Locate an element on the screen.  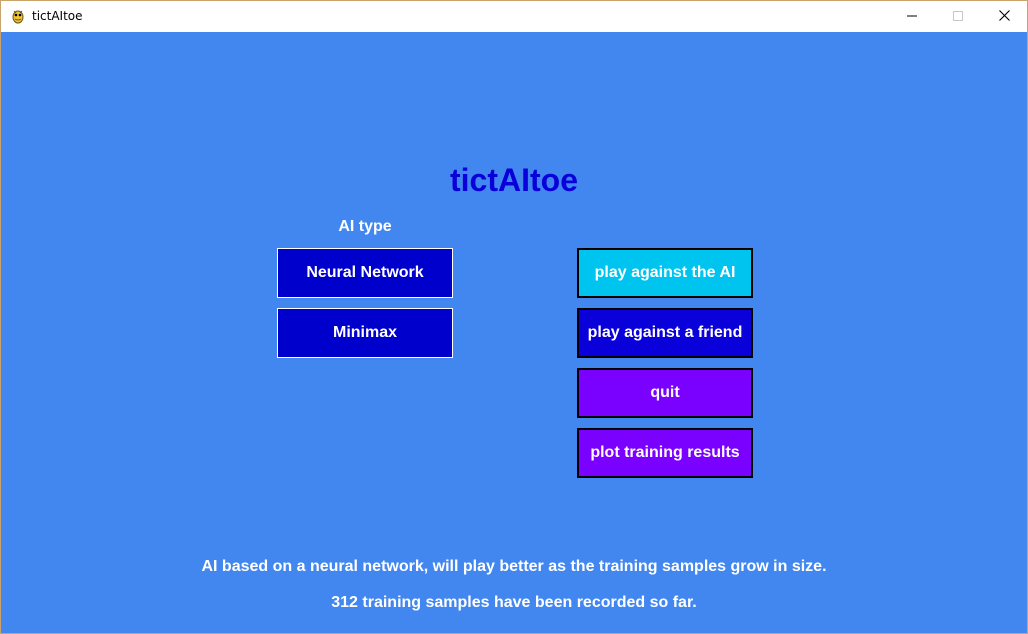
pygame-snake-icon is located at coordinates (18, 16).